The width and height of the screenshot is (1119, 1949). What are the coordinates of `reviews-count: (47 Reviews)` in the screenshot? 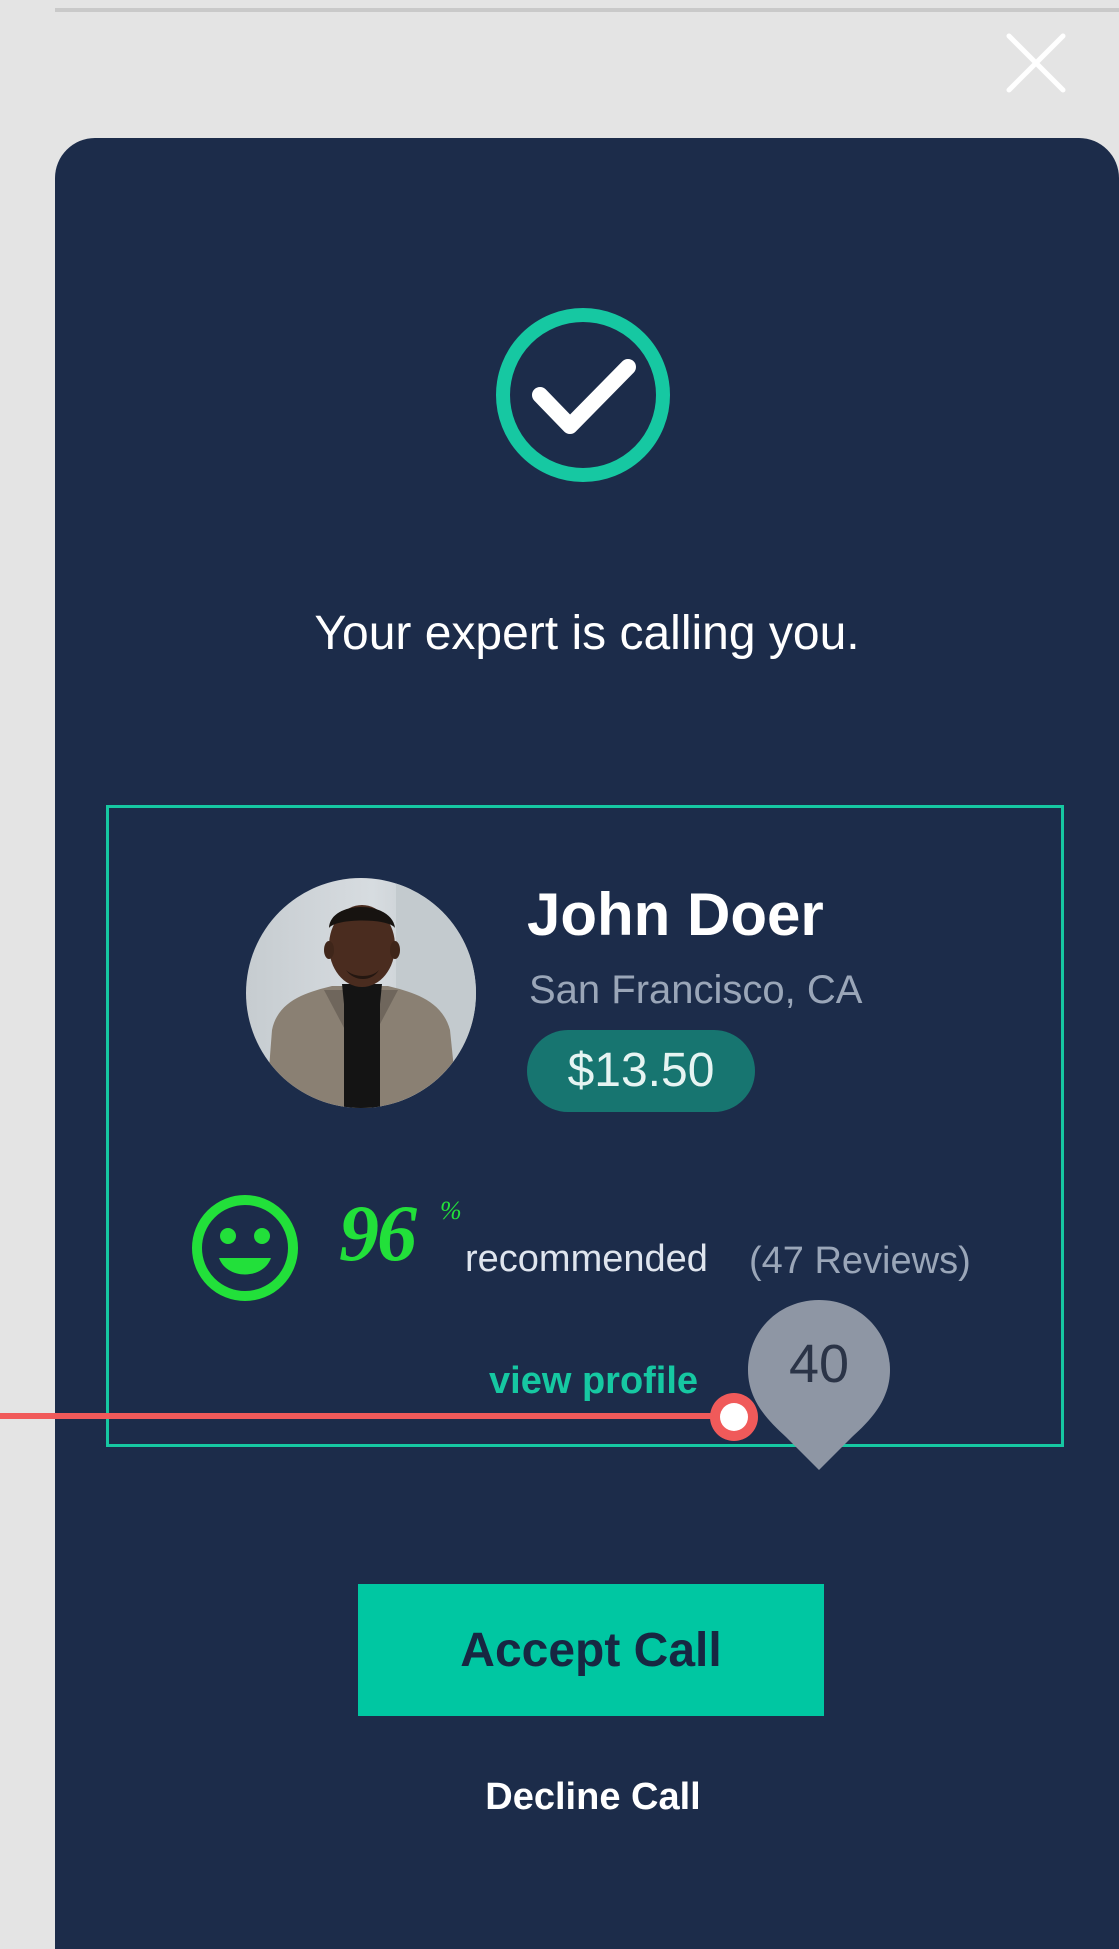 It's located at (860, 1261).